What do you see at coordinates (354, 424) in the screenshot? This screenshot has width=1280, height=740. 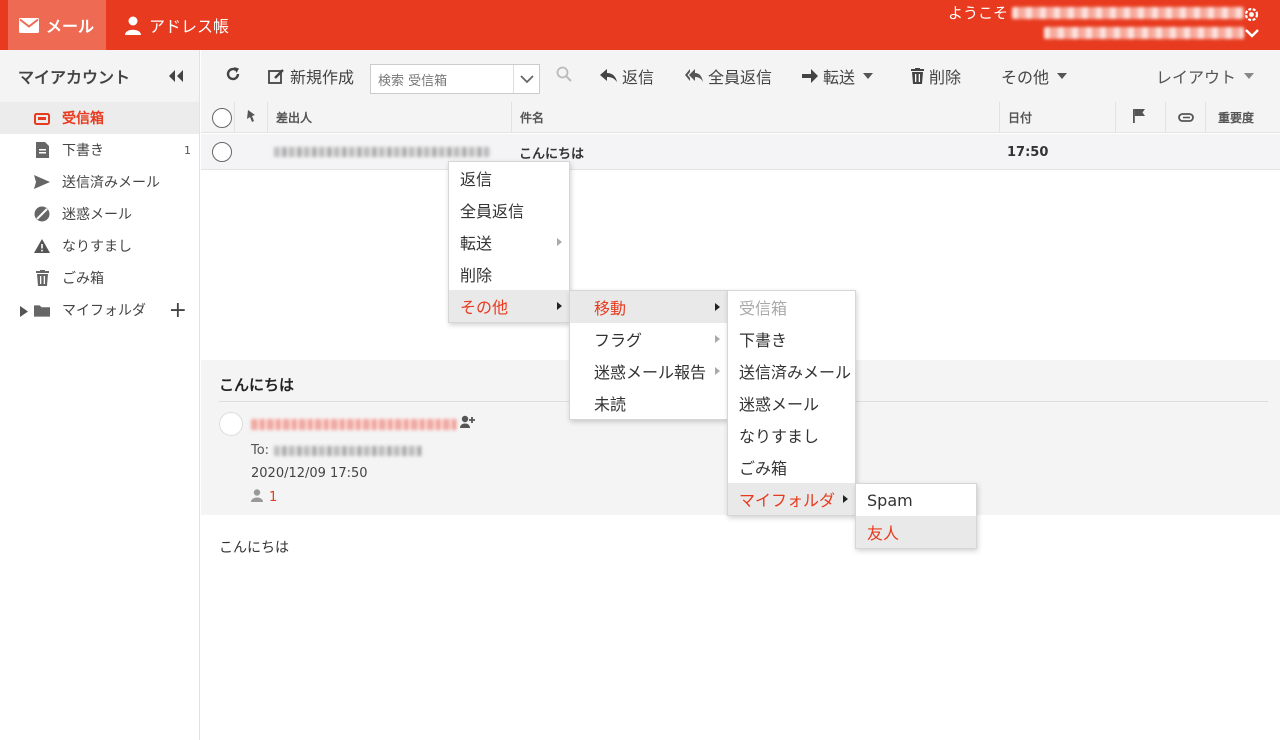 I see `redacted-from-address` at bounding box center [354, 424].